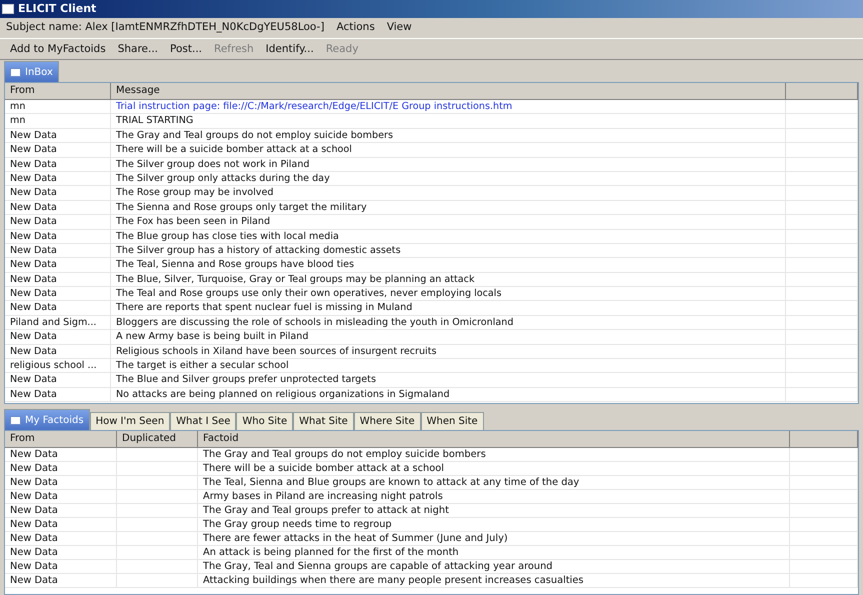  What do you see at coordinates (448, 236) in the screenshot?
I see `table-cell: The Blue group has close ties with local media` at bounding box center [448, 236].